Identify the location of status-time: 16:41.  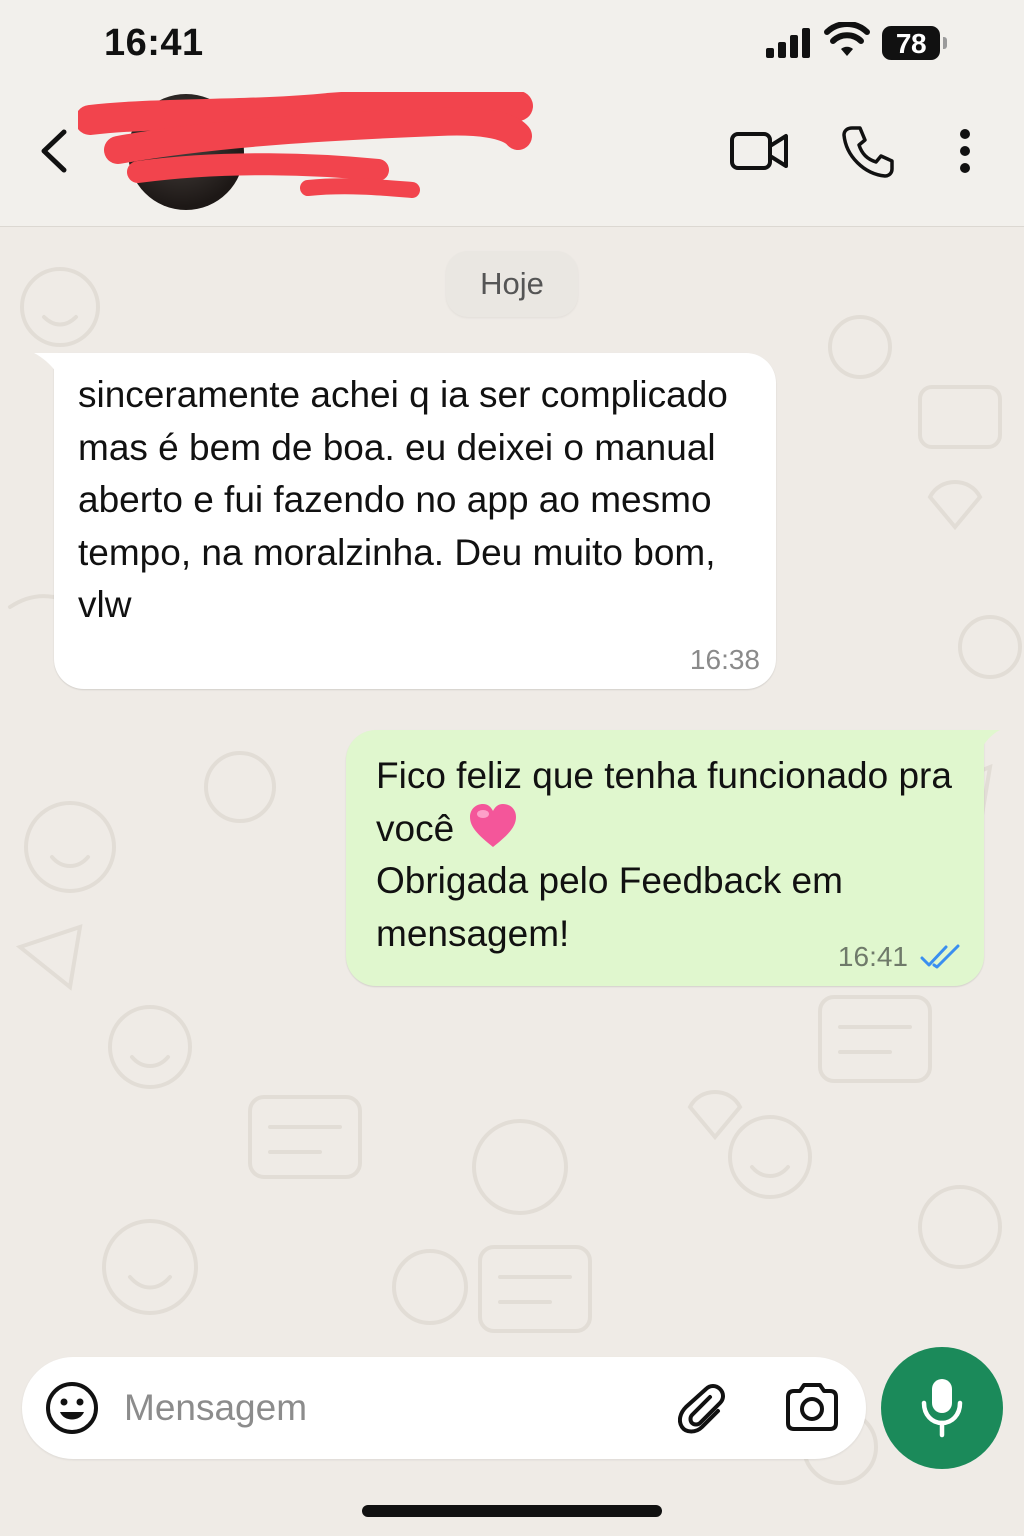
(154, 43).